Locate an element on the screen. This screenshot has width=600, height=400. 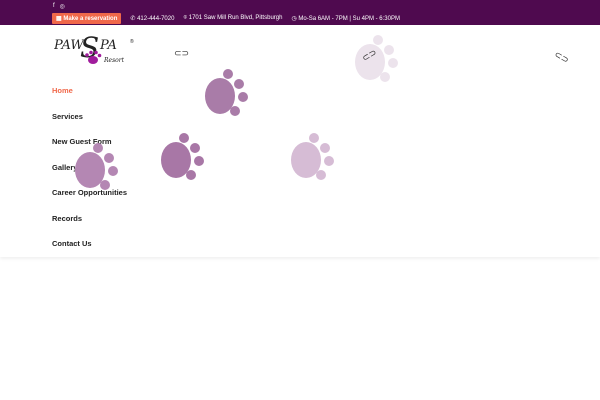
address-text: 1701 Saw Mill Run Blvd, Pittsburgh is located at coordinates (235, 18).